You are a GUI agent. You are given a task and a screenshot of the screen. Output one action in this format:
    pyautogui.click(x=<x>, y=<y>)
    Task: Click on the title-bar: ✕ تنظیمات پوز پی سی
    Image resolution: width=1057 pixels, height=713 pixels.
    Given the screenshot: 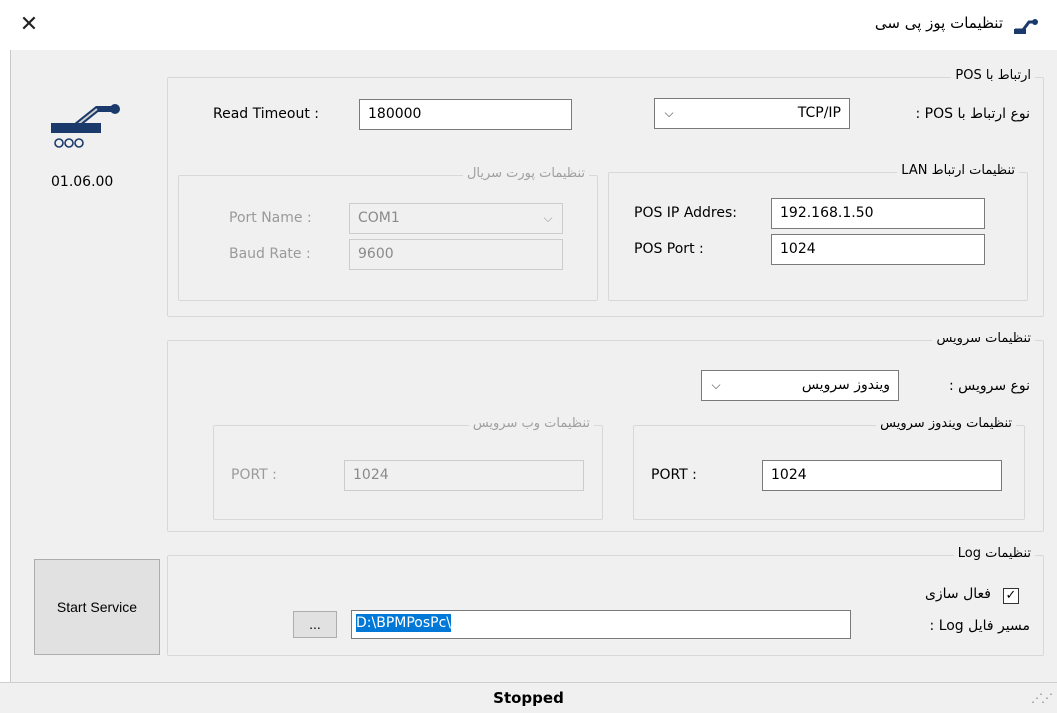 What is the action you would take?
    pyautogui.click(x=528, y=25)
    